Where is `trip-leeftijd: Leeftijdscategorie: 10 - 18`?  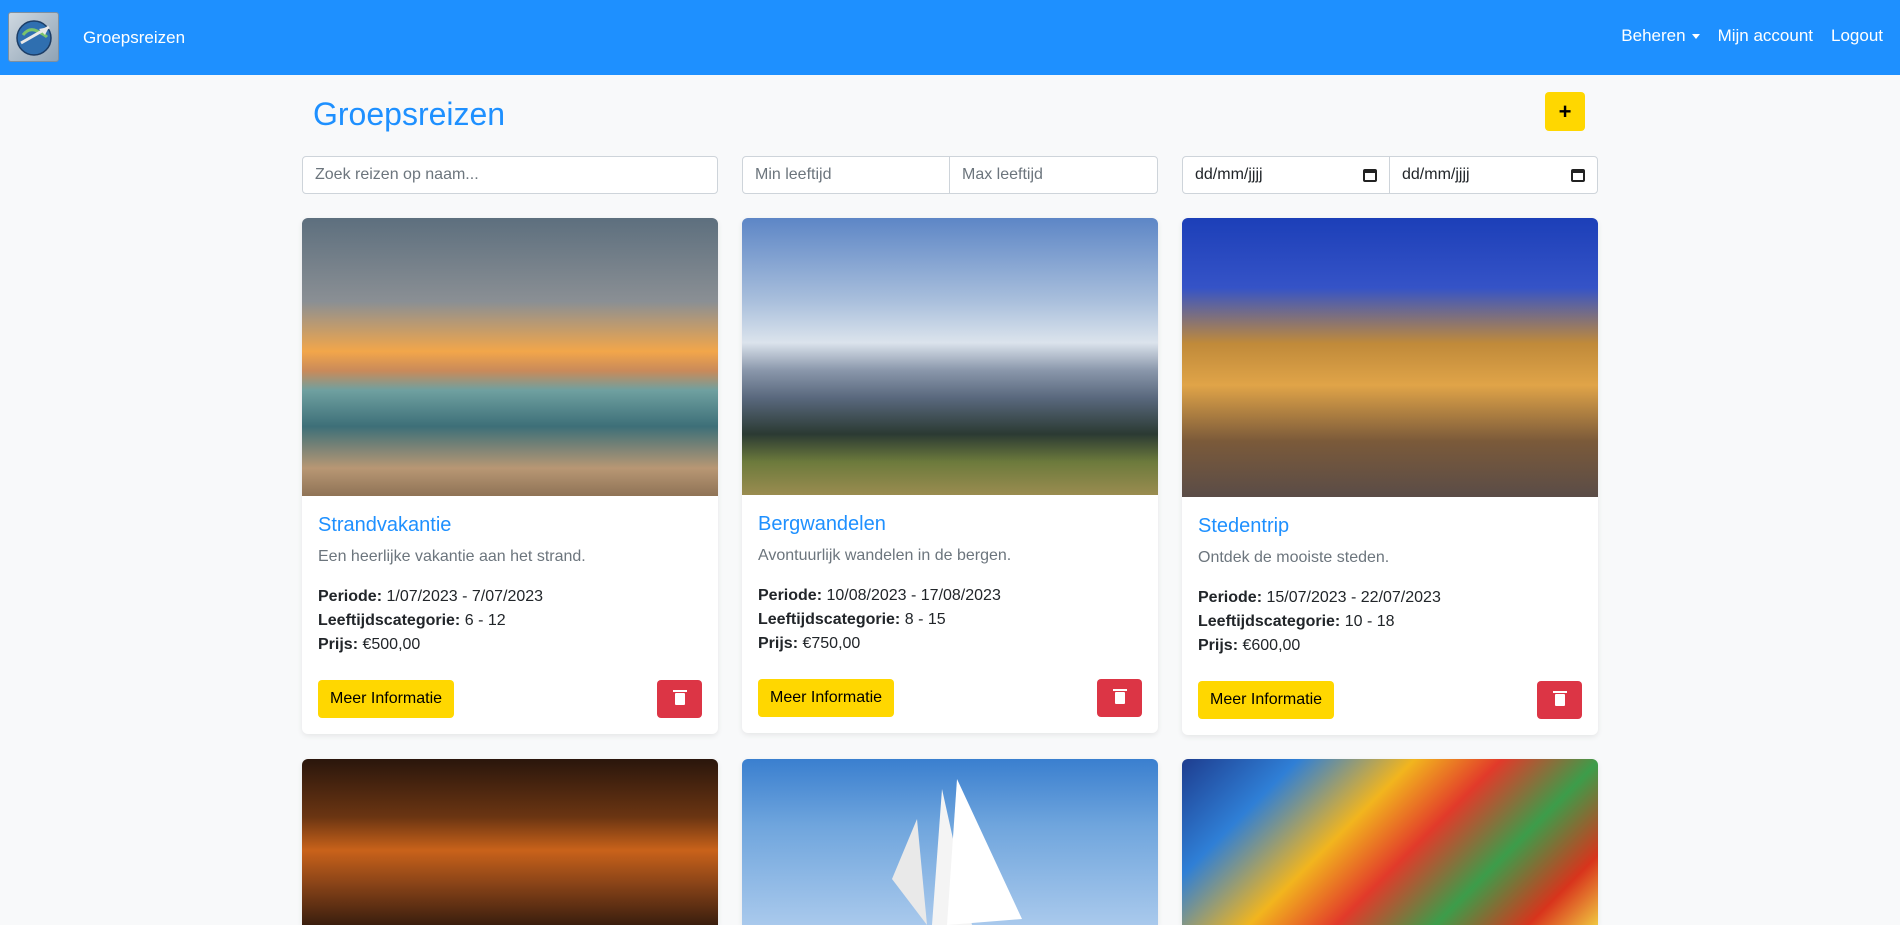
trip-leeftijd: Leeftijdscategorie: 10 - 18 is located at coordinates (1296, 622).